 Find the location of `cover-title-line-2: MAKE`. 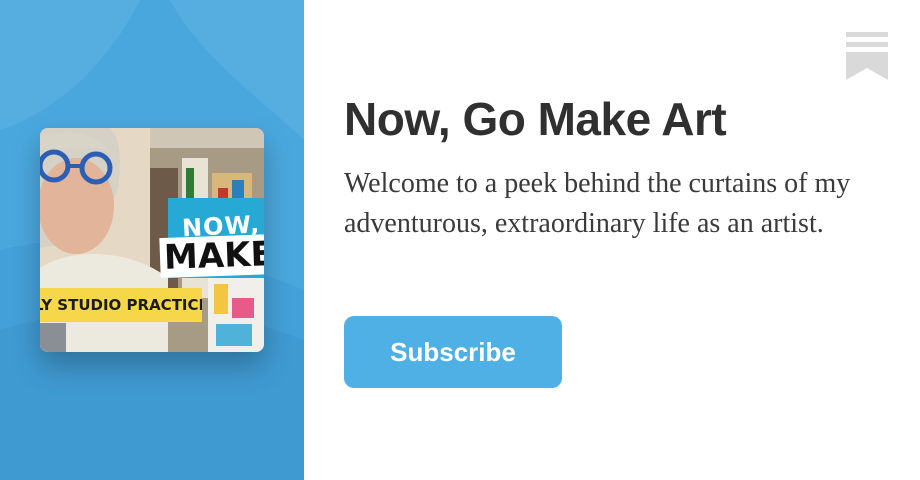

cover-title-line-2: MAKE is located at coordinates (211, 256).